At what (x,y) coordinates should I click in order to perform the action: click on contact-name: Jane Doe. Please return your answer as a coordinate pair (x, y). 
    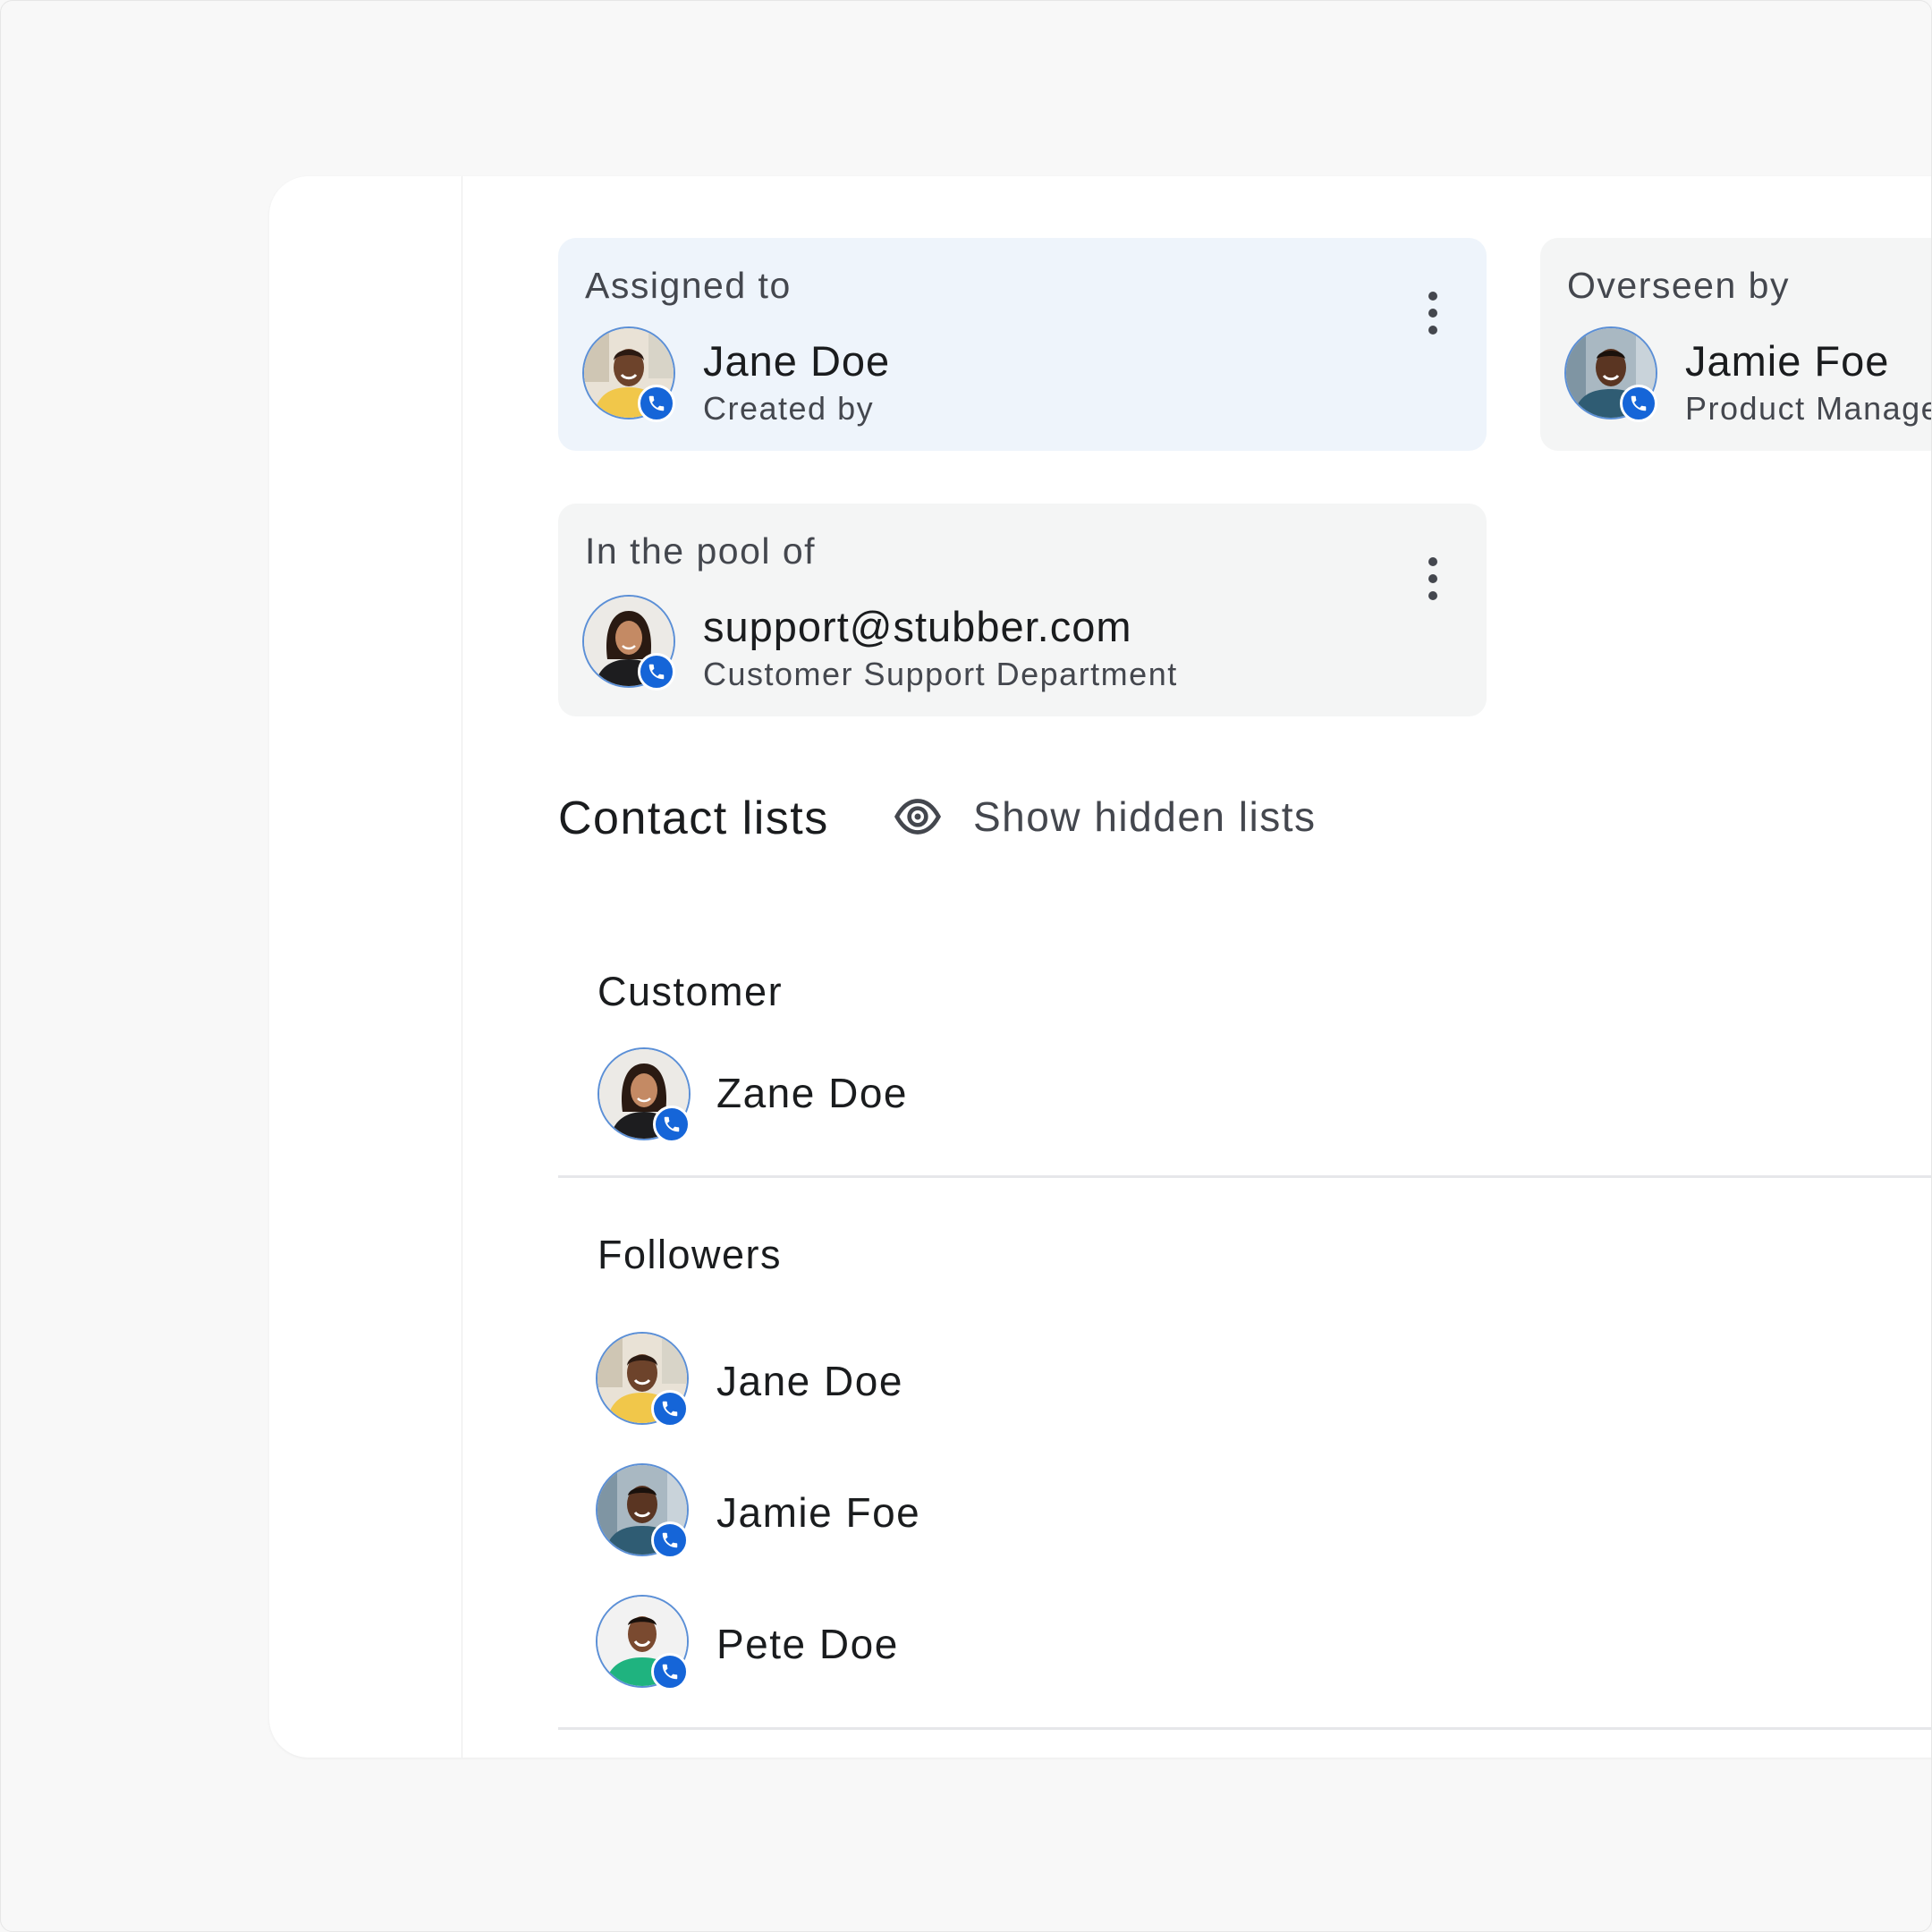
    Looking at the image, I should click on (809, 1381).